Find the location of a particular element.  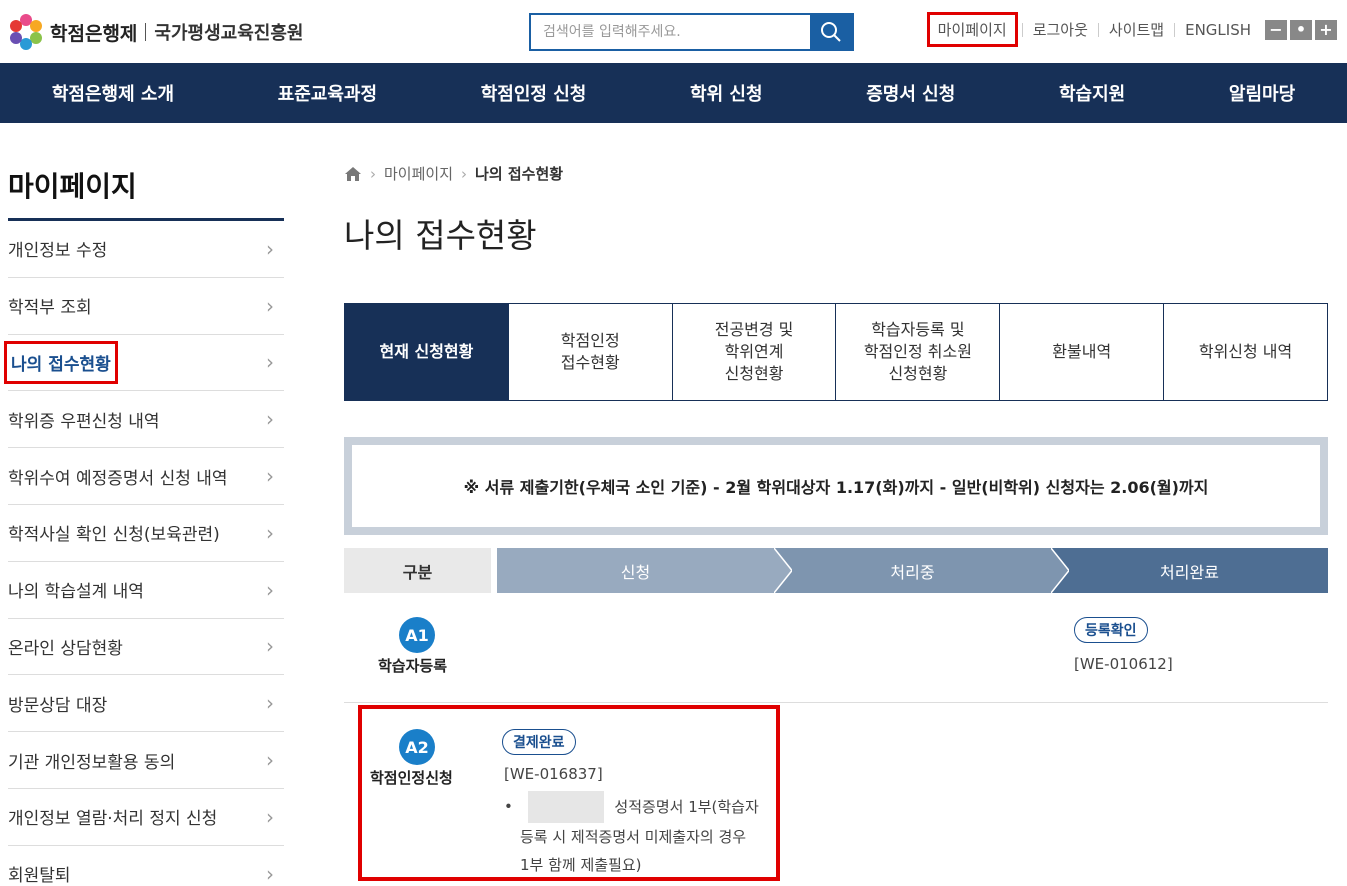

row-name-a2: 학점인정신청 is located at coordinates (411, 778).